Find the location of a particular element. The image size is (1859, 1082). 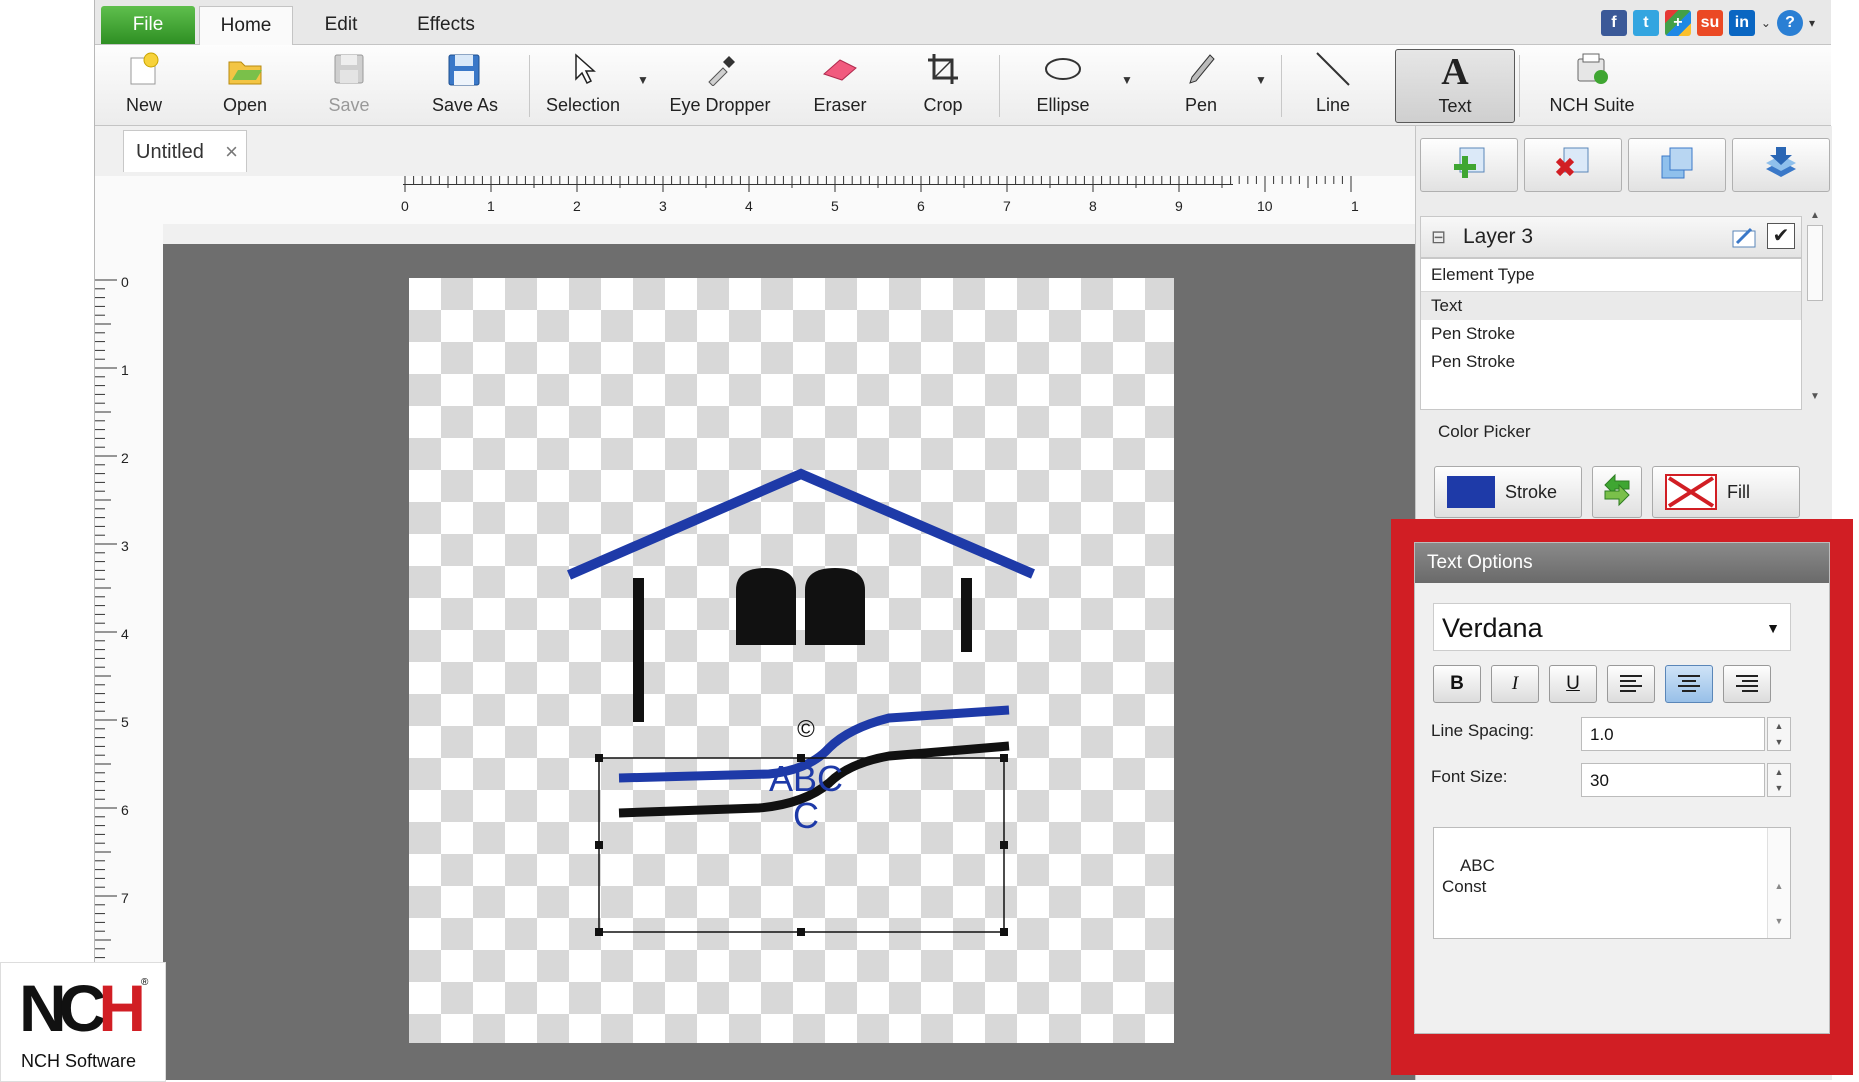

eye-dropper-button: Eye Dropper is located at coordinates (720, 85).